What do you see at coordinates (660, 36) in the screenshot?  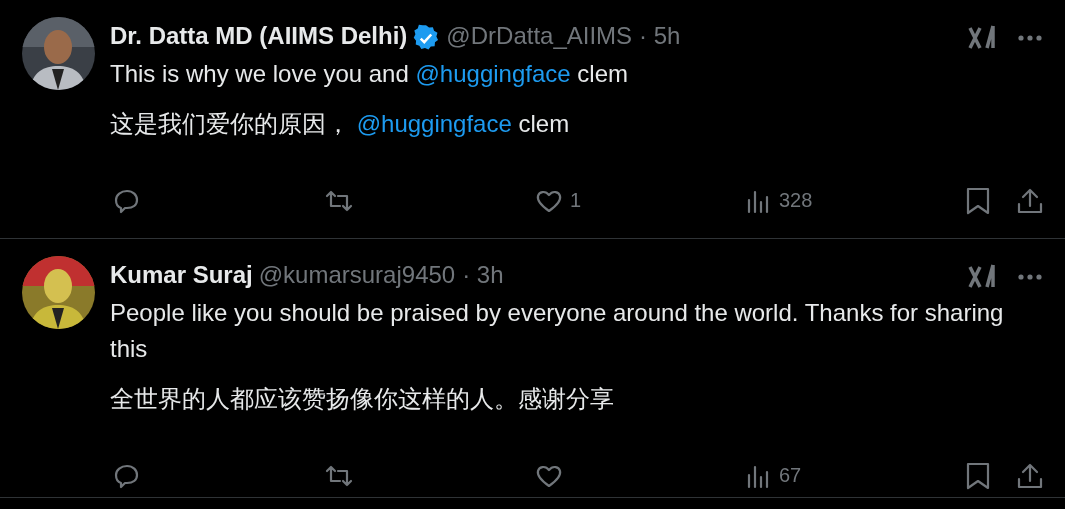 I see `post-time: · 5h` at bounding box center [660, 36].